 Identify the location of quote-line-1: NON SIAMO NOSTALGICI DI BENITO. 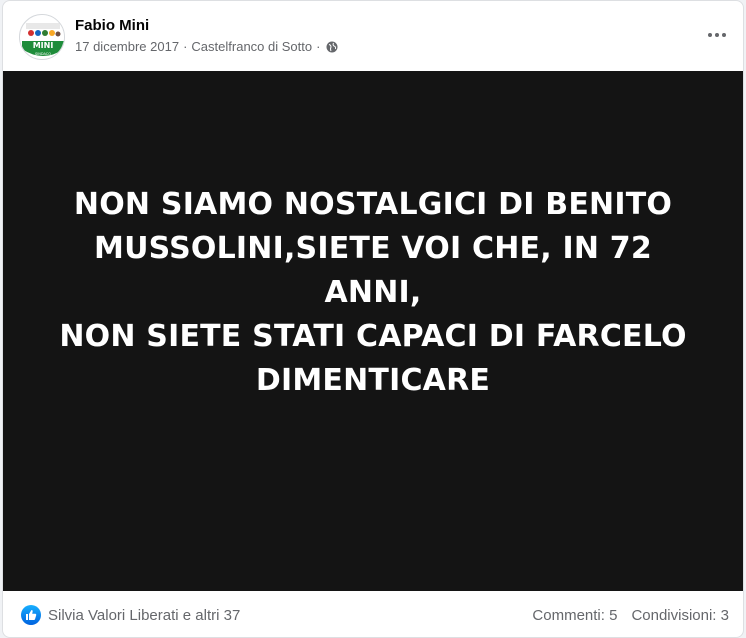
(373, 204).